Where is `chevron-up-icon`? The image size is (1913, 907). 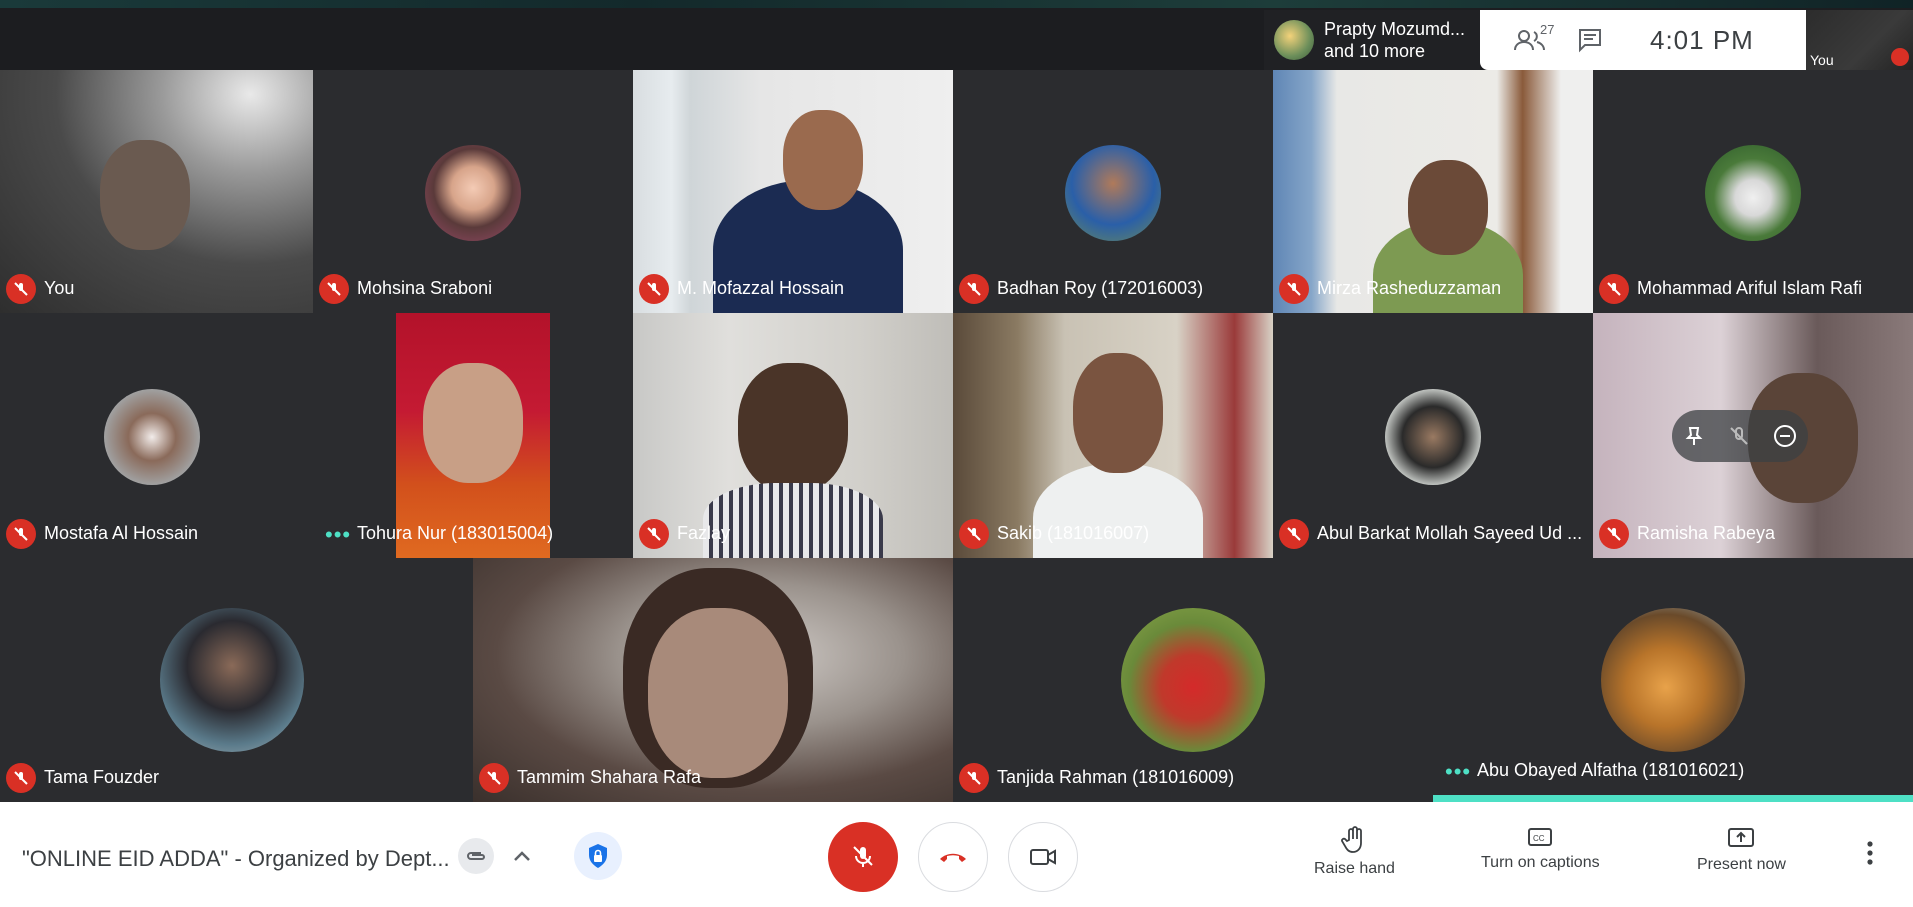
chevron-up-icon is located at coordinates (522, 856).